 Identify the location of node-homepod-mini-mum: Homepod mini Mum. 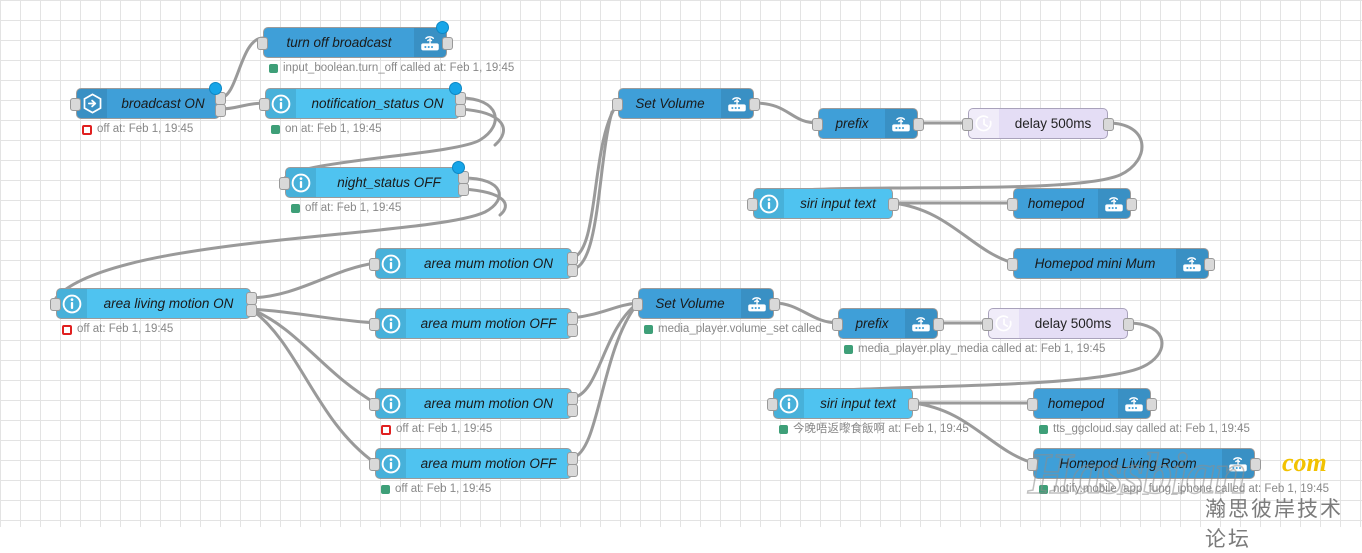
(1111, 263).